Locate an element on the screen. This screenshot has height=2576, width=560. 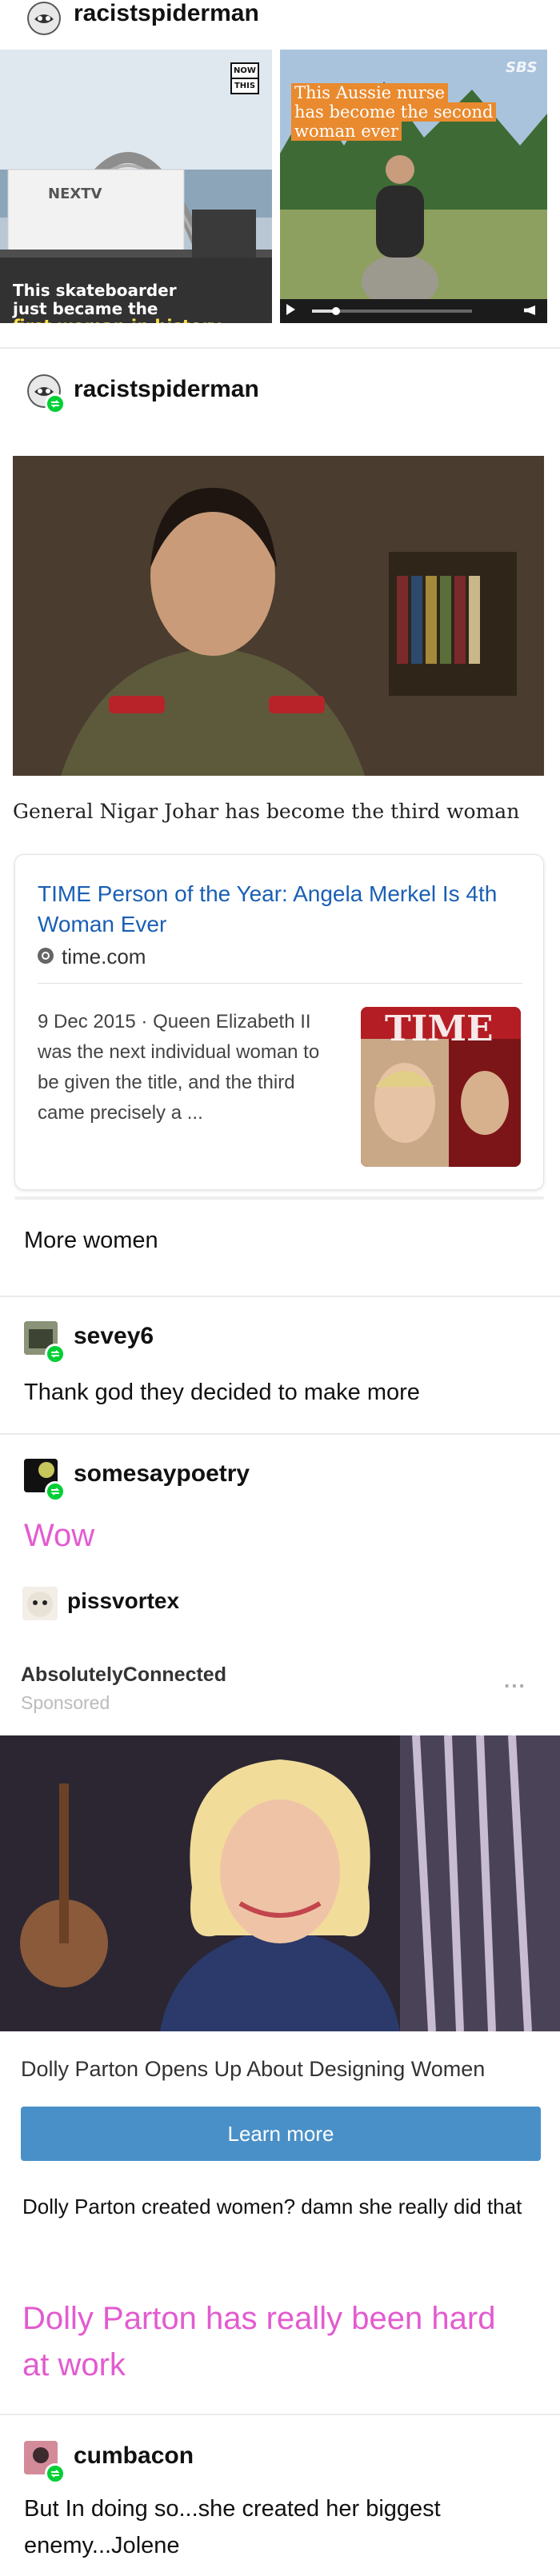
nowthis-badge: NOW THIS is located at coordinates (244, 78).